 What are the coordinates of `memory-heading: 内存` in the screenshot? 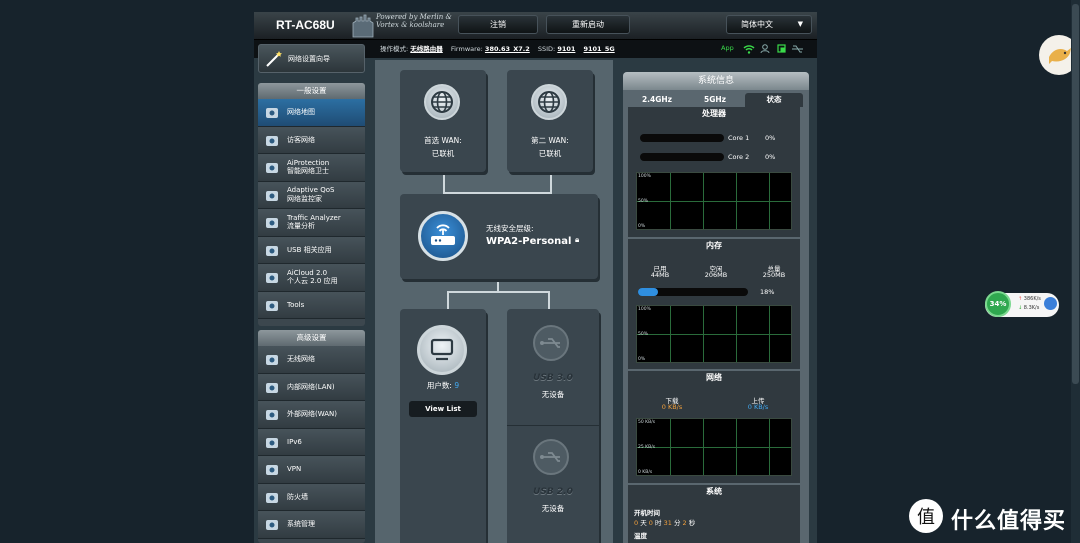 It's located at (714, 245).